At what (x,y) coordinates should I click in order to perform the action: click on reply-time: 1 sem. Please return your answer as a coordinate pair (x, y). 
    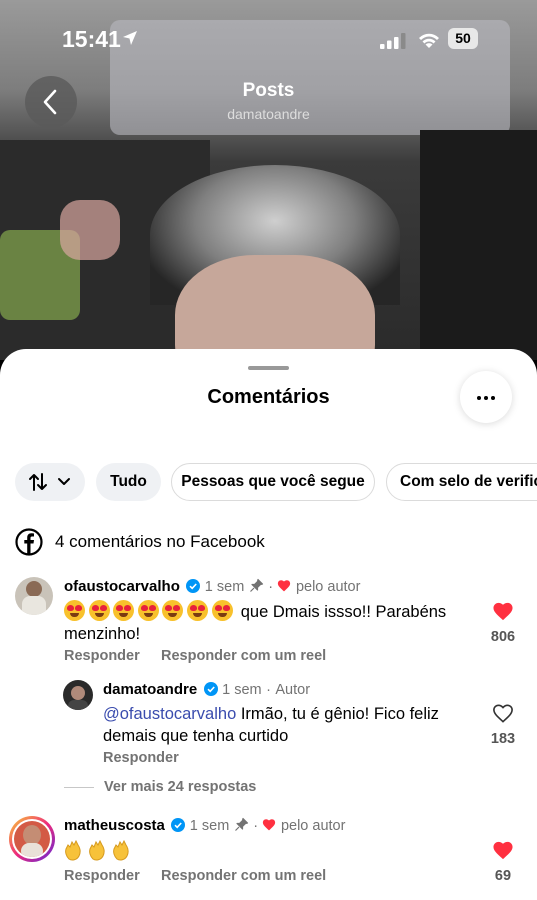
    Looking at the image, I should click on (242, 690).